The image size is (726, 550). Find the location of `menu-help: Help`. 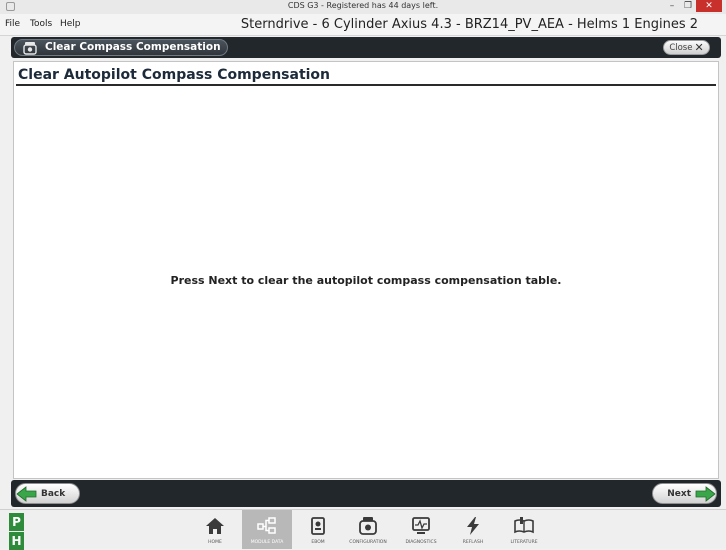

menu-help: Help is located at coordinates (70, 24).